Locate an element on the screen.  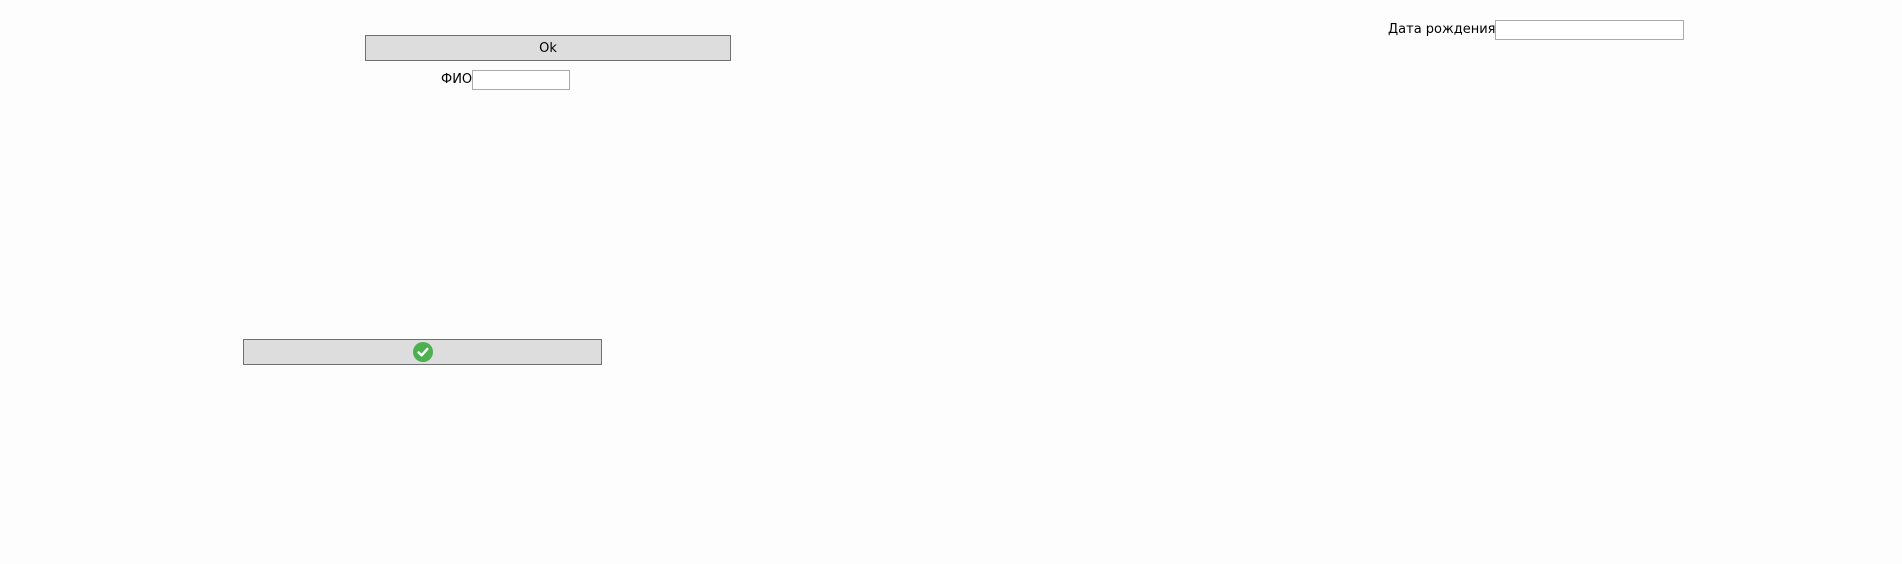
ok-button: Ok is located at coordinates (548, 48).